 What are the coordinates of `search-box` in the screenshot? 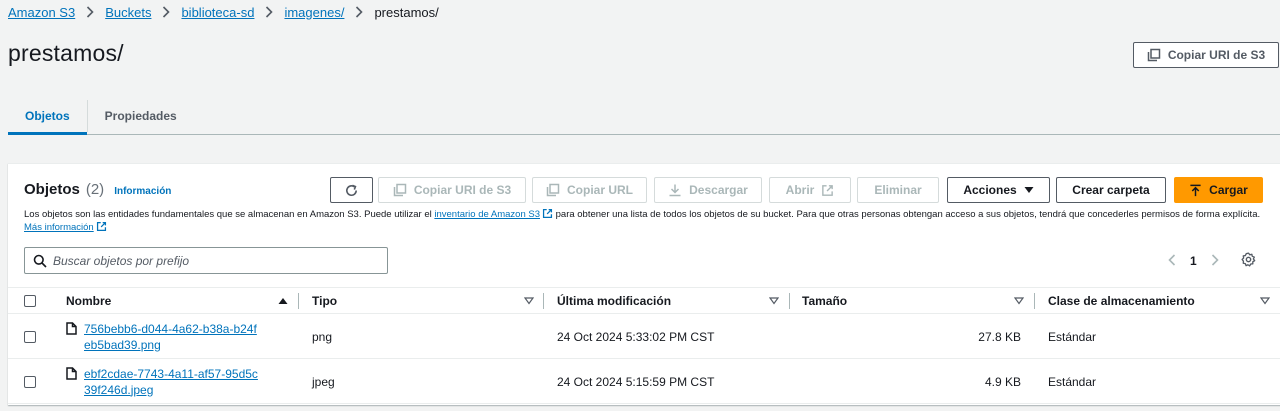 It's located at (206, 260).